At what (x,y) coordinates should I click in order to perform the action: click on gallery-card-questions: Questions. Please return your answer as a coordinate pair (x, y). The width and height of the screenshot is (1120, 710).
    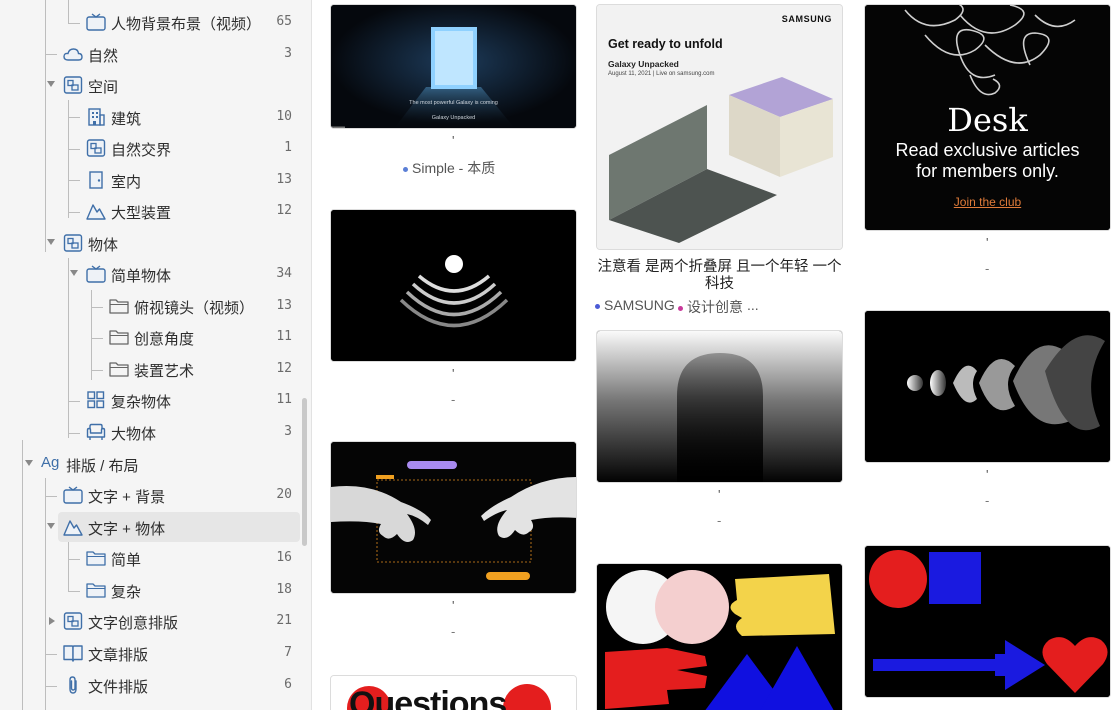
    Looking at the image, I should click on (453, 692).